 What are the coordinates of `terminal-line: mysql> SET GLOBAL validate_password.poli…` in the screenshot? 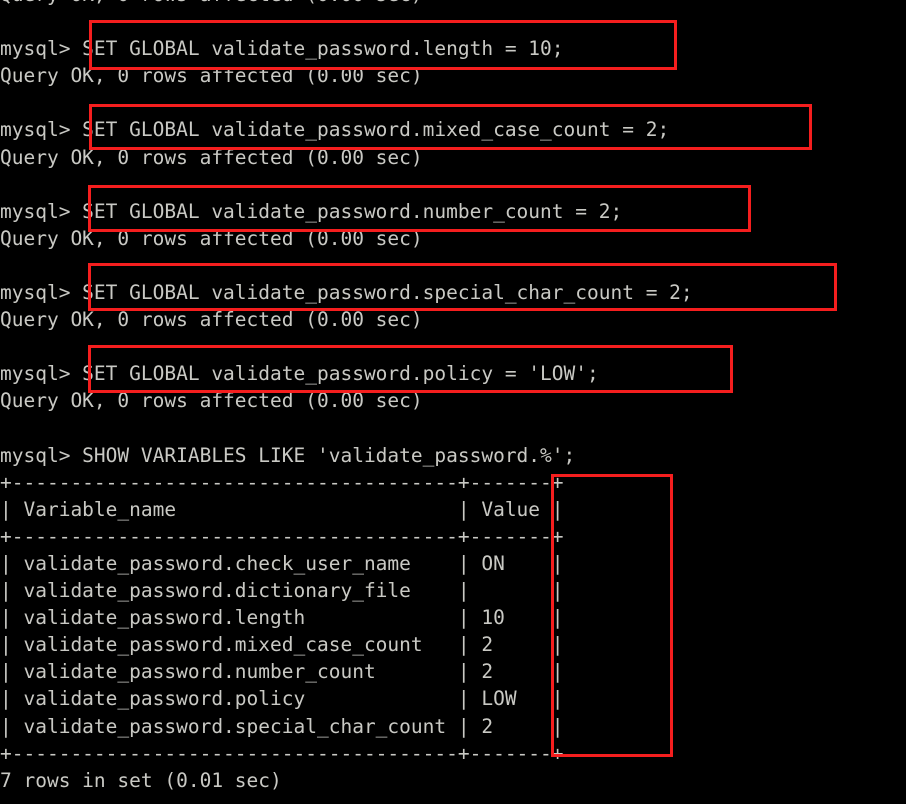 It's located at (299, 374).